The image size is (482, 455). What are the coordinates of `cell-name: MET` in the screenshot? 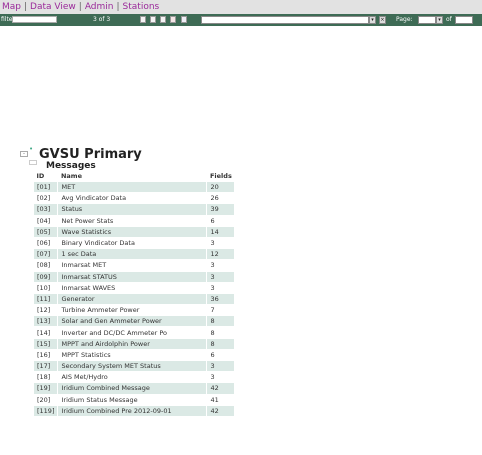 It's located at (132, 187).